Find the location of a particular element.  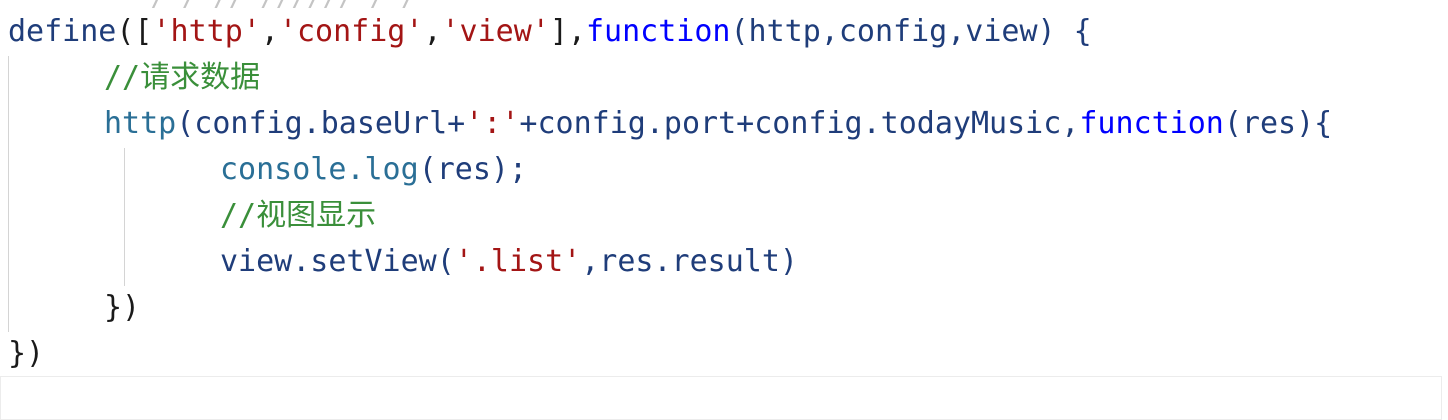

define-token: define is located at coordinates (62, 31).